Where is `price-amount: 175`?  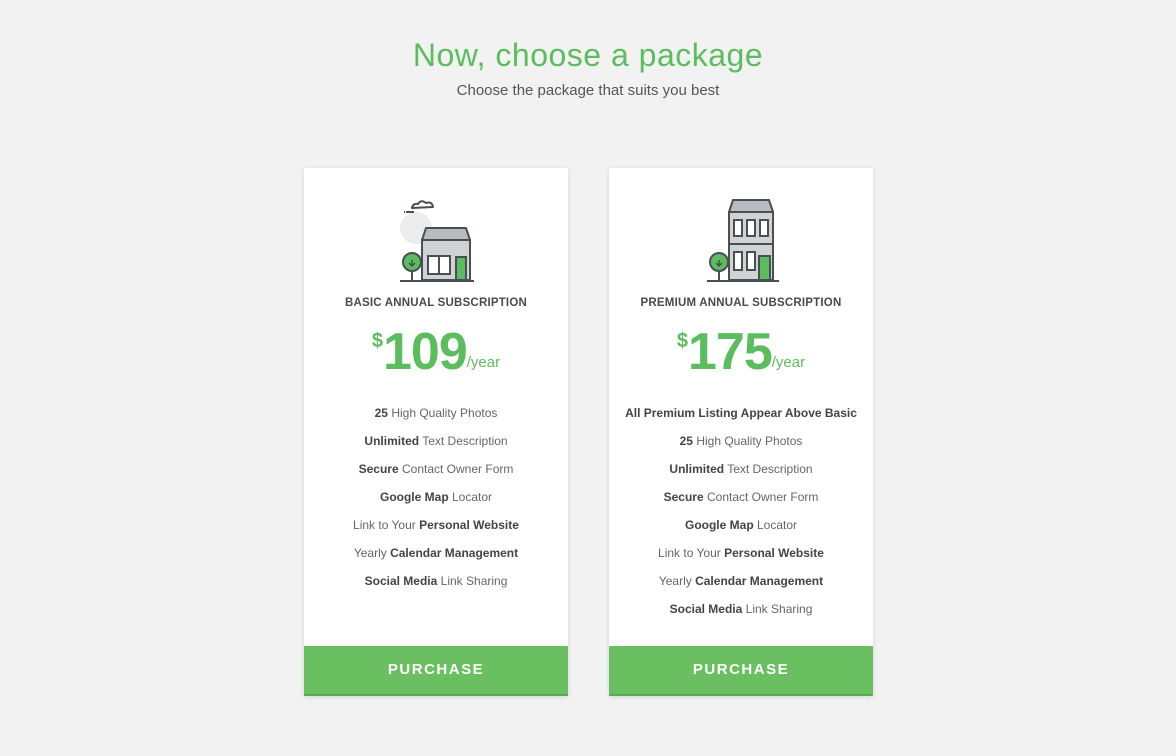
price-amount: 175 is located at coordinates (730, 352).